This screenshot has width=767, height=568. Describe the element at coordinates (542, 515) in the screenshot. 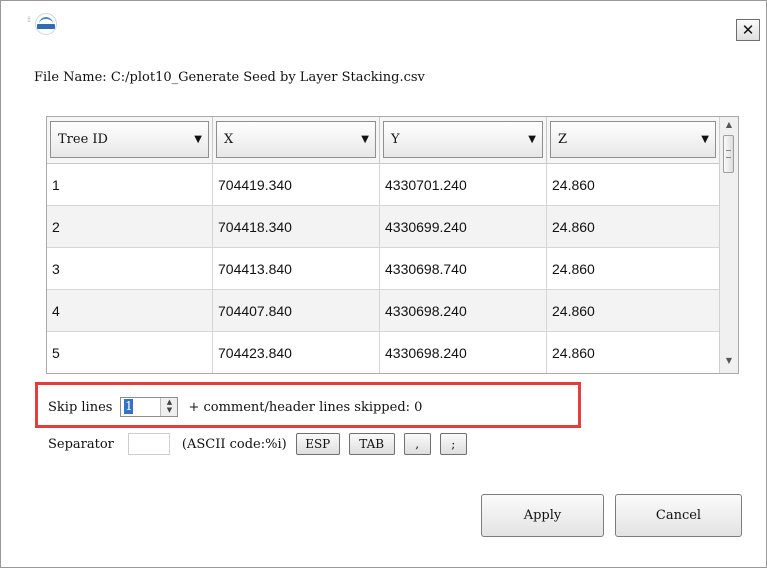

I see `apply-button: Apply` at that location.